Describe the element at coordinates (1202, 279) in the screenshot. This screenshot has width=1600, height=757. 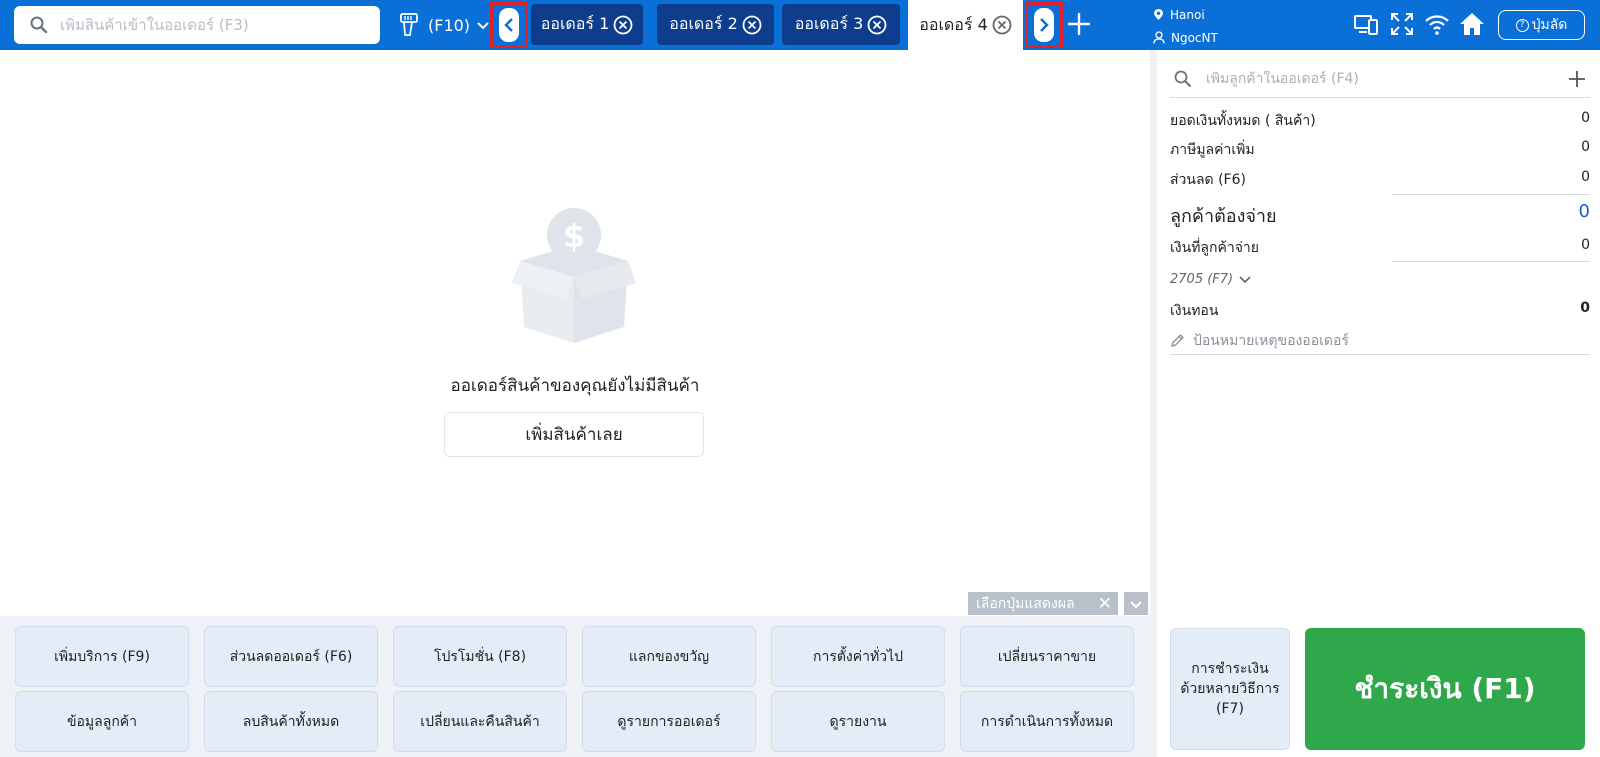
I see `payment-method-label: 2705 (F7)` at that location.